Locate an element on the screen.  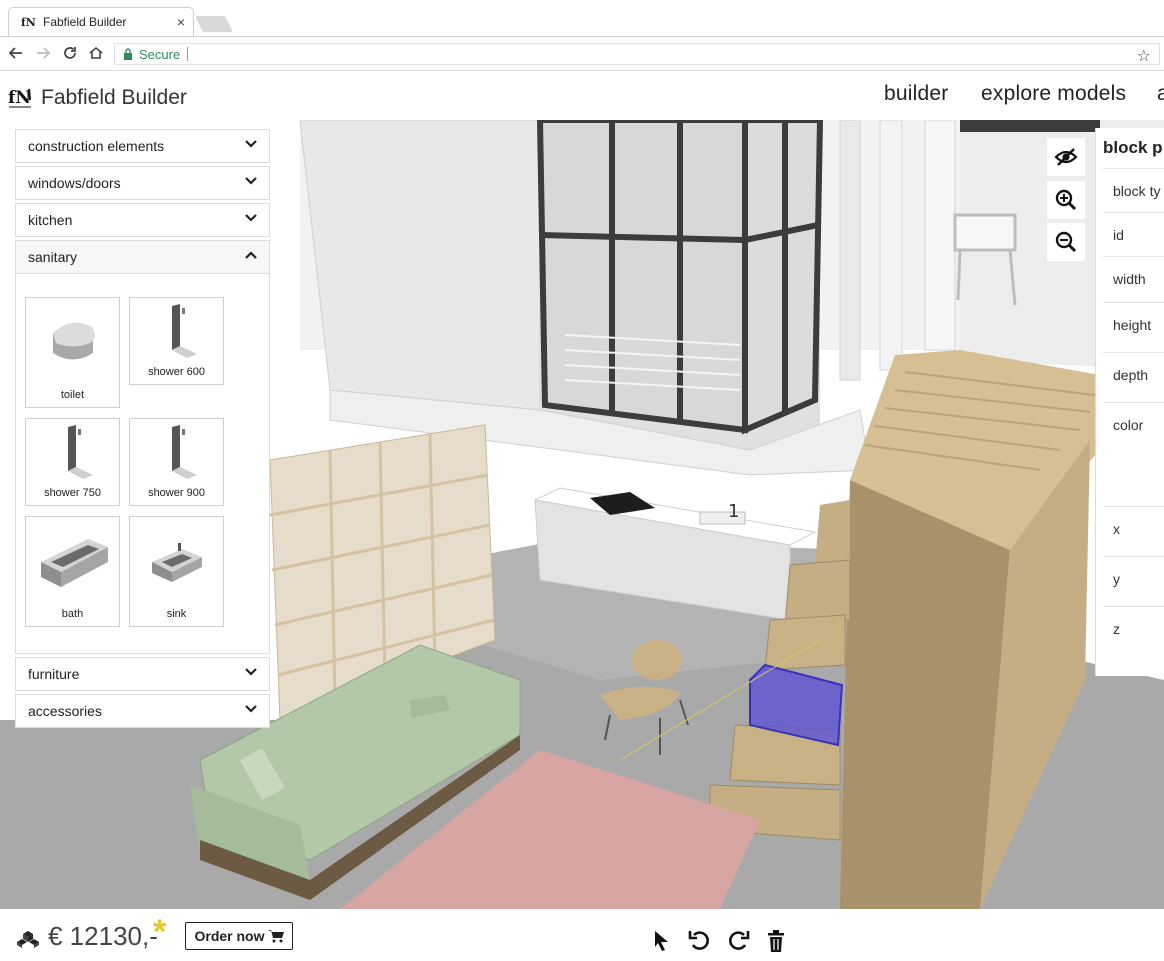
prop-height: height is located at coordinates (1133, 327).